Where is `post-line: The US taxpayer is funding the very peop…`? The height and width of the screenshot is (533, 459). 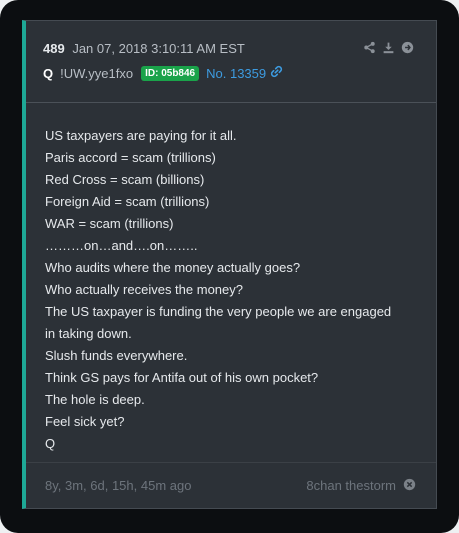
post-line: The US taxpayer is funding the very peop… is located at coordinates (218, 311).